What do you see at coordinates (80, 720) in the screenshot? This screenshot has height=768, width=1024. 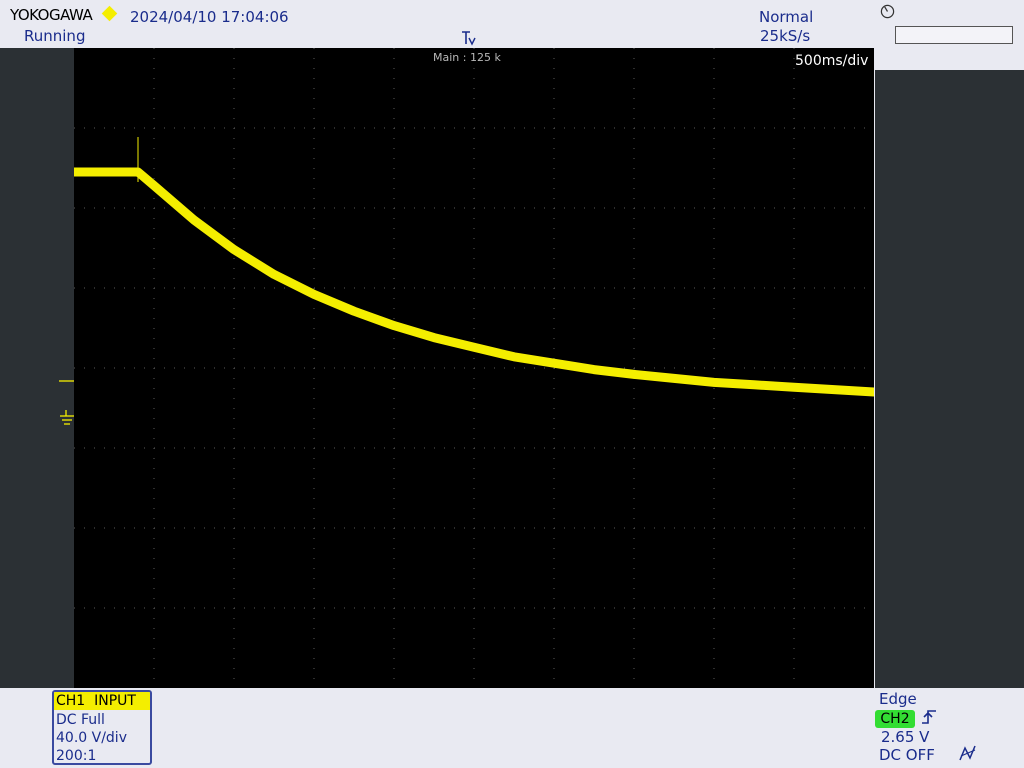 I see `ch1-coupling: DC Full` at bounding box center [80, 720].